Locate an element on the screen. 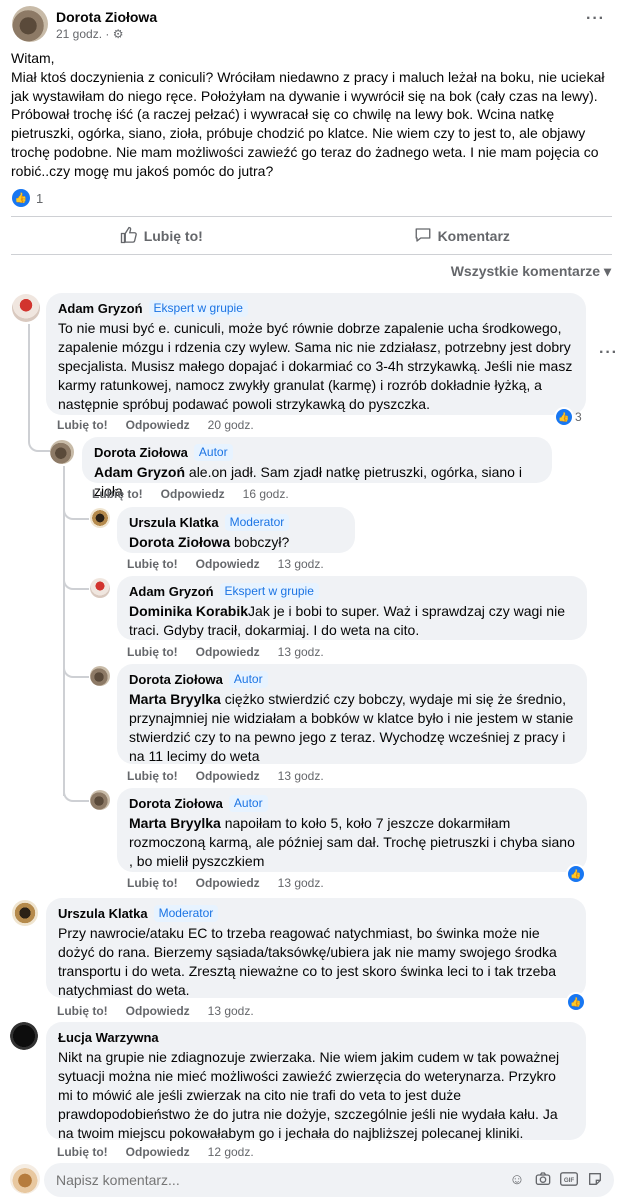 This screenshot has height=1204, width=623. comment-icon is located at coordinates (423, 236).